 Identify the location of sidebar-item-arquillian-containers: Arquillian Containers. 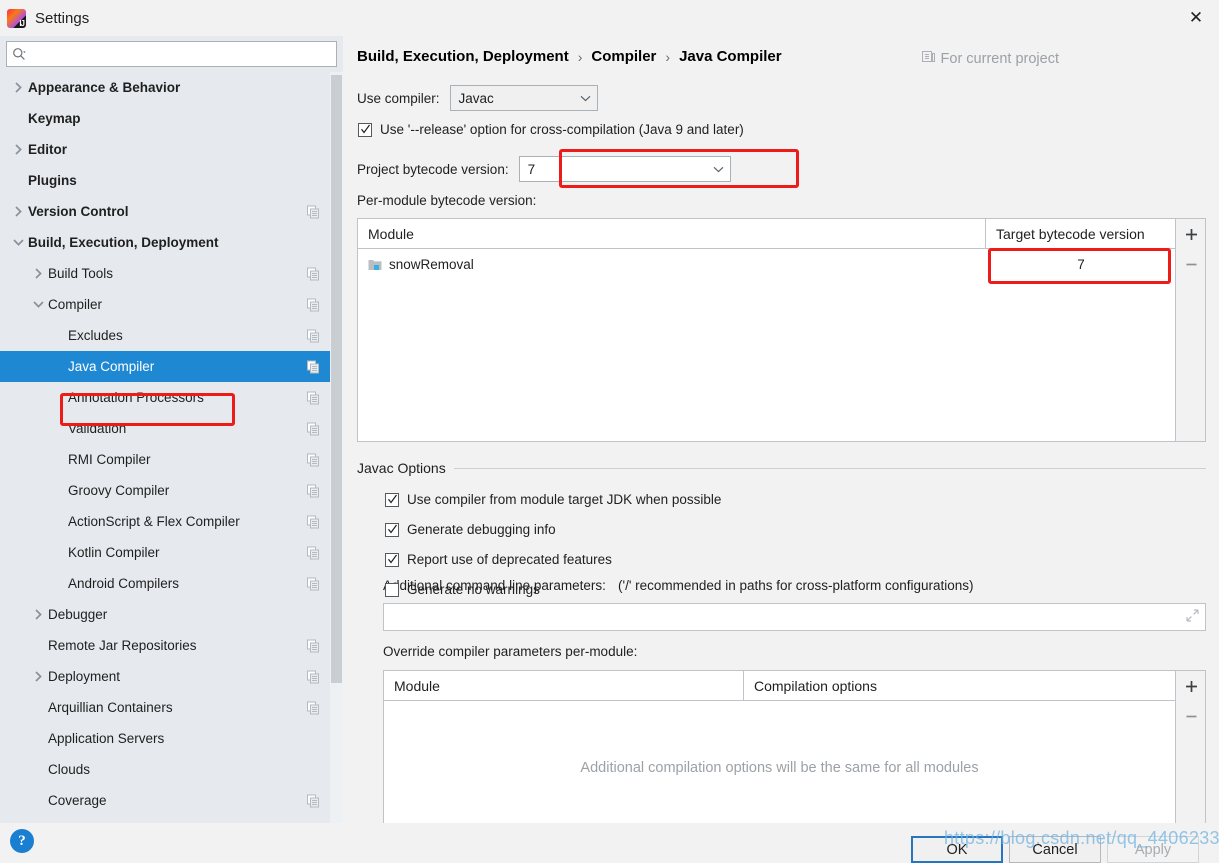
(165, 707).